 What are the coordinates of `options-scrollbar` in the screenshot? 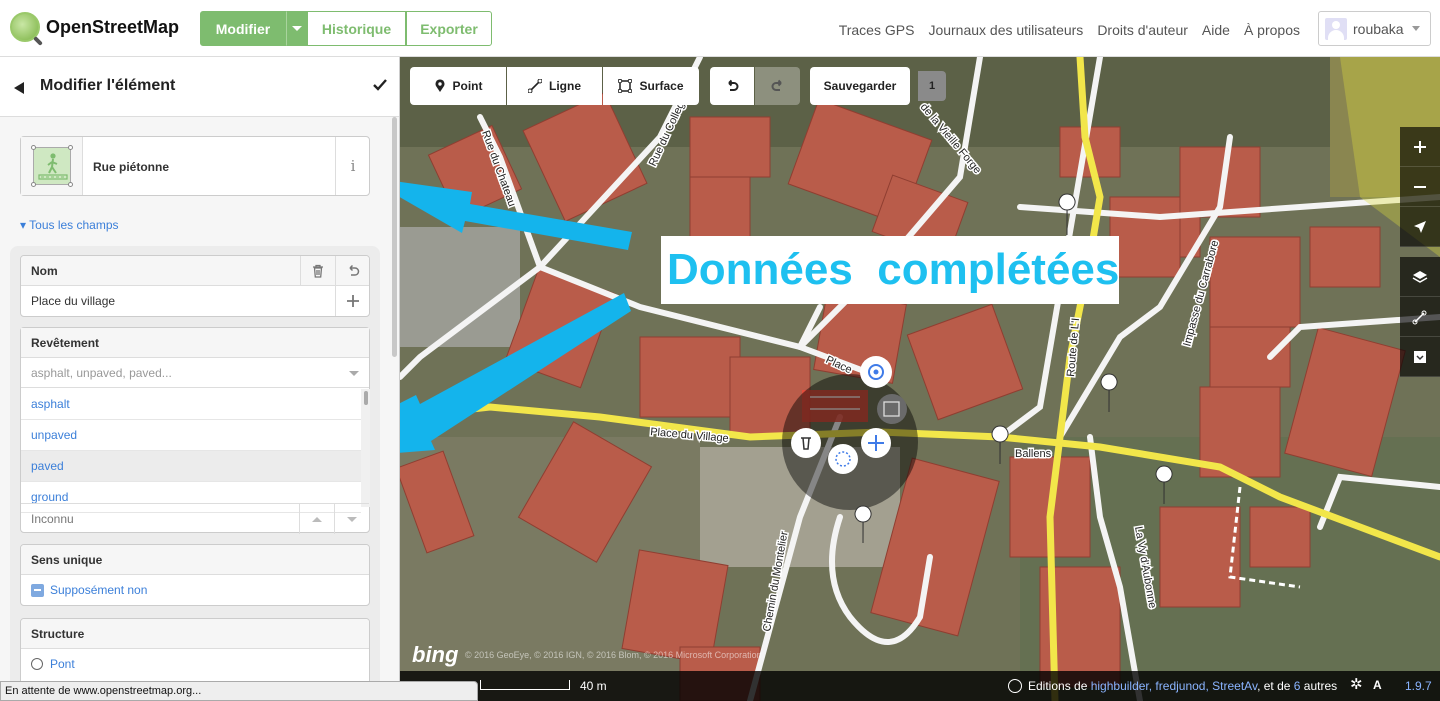 It's located at (365, 448).